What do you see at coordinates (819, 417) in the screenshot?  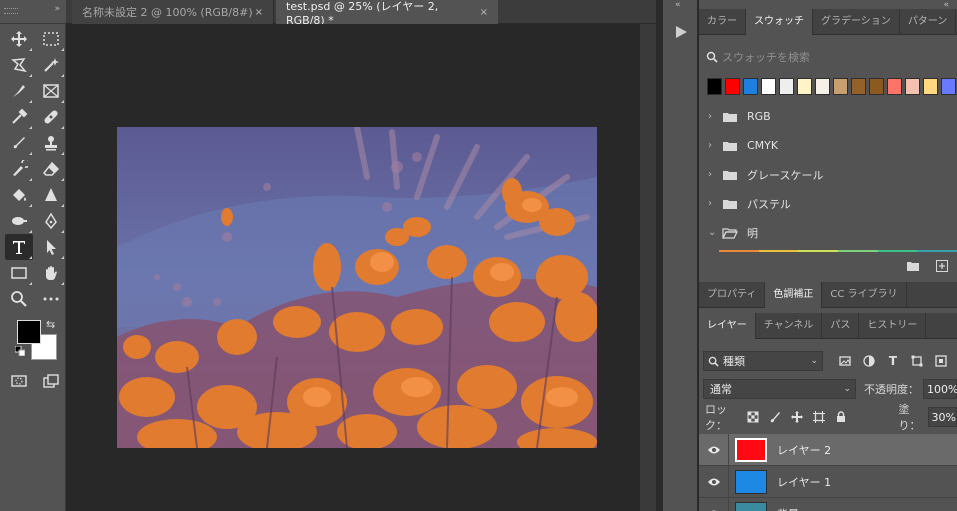 I see `lock-artboard-icon` at bounding box center [819, 417].